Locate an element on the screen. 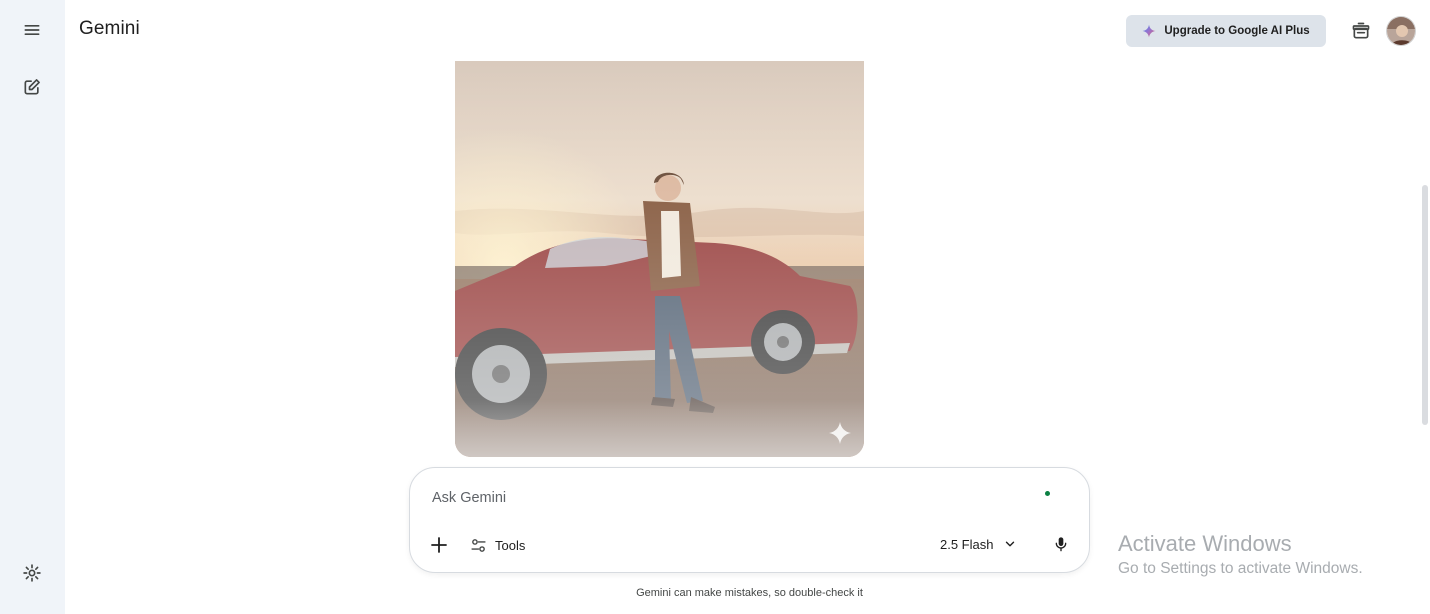  watermark-title: Activate Windows is located at coordinates (1205, 543).